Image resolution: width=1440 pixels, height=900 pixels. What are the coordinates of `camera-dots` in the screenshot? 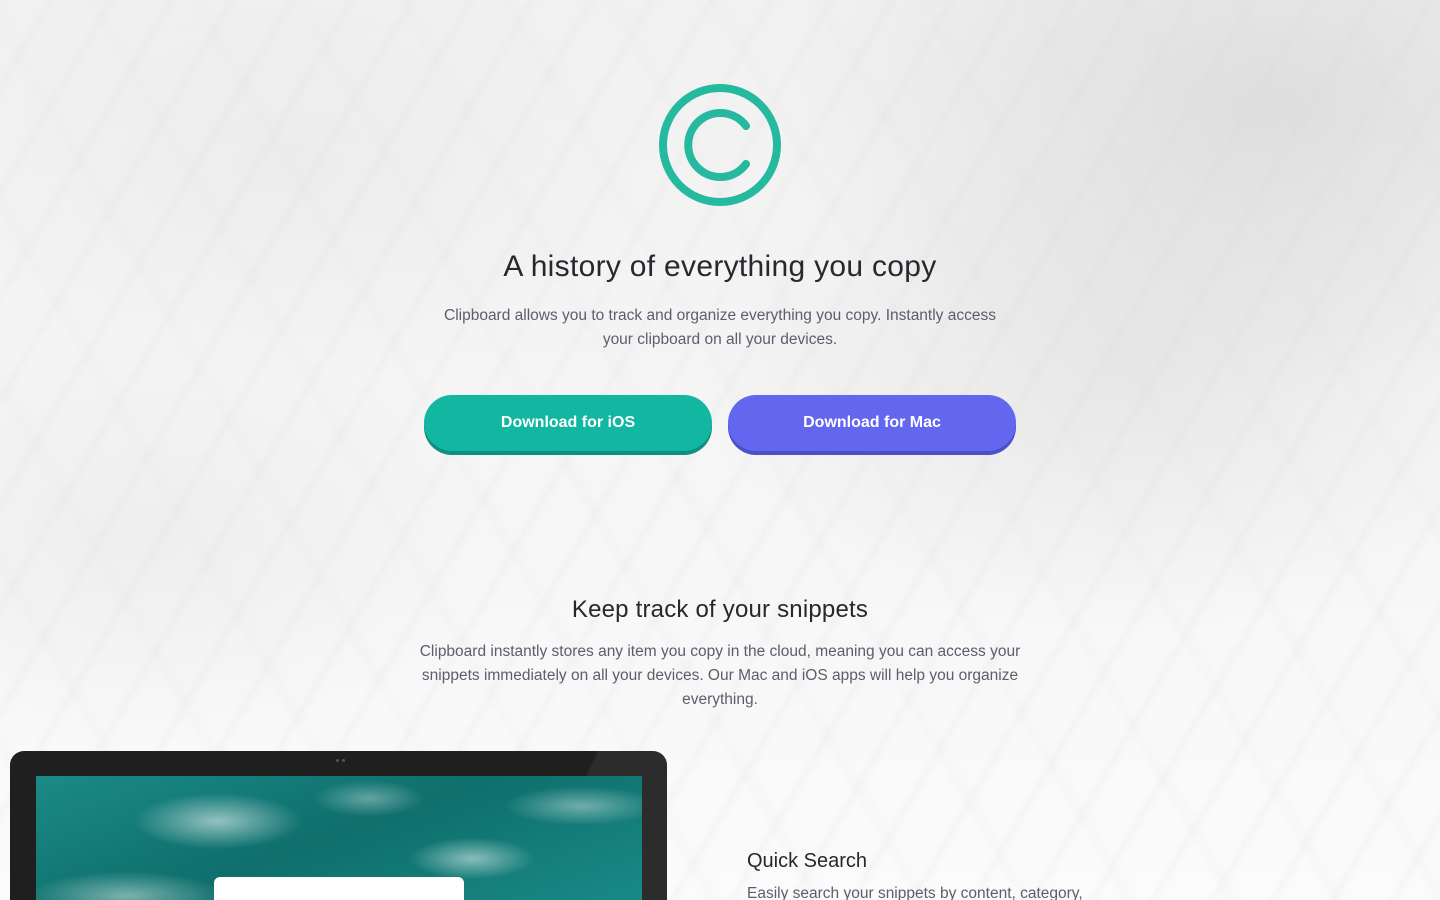 It's located at (342, 761).